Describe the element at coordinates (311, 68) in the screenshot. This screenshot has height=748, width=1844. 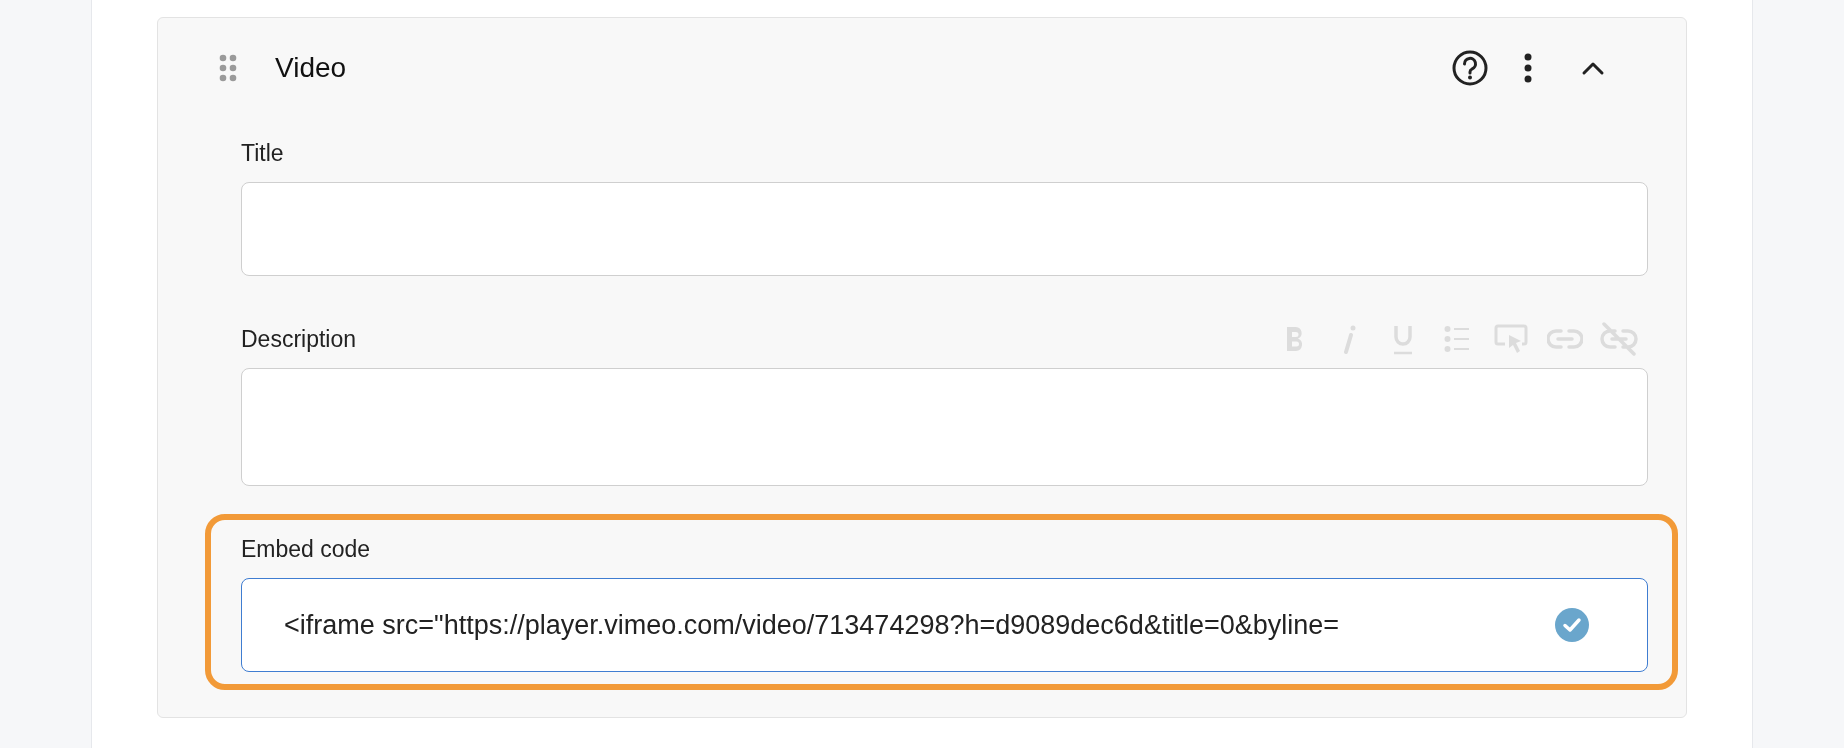
I see `block-title: Video` at that location.